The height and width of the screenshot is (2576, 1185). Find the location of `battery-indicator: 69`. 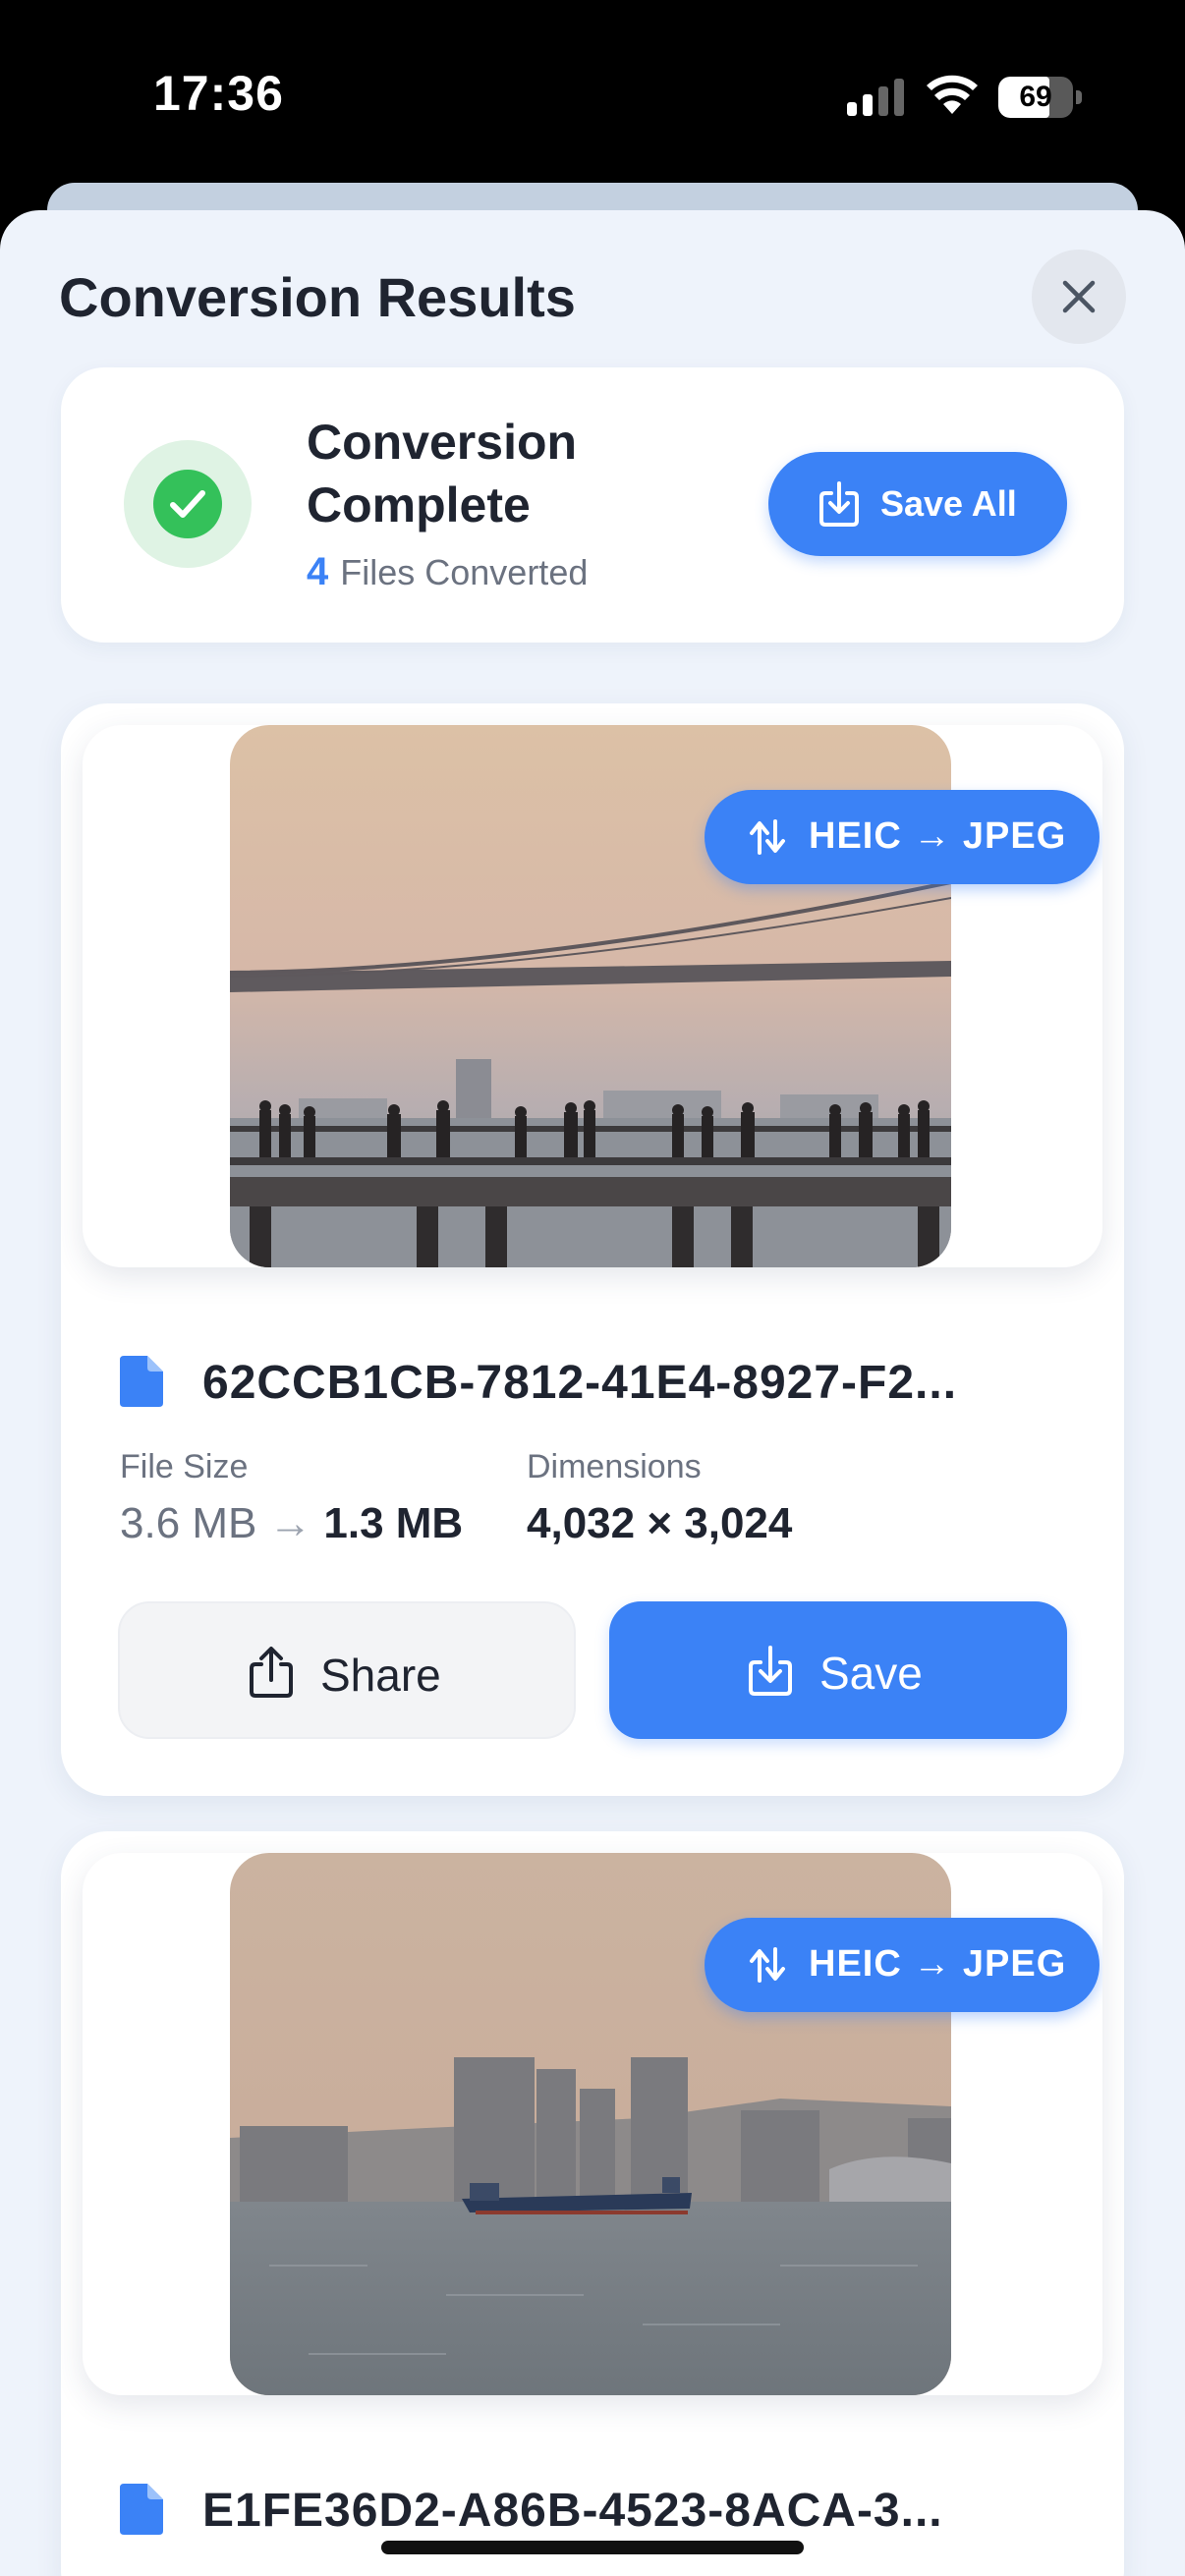

battery-indicator: 69 is located at coordinates (1040, 97).